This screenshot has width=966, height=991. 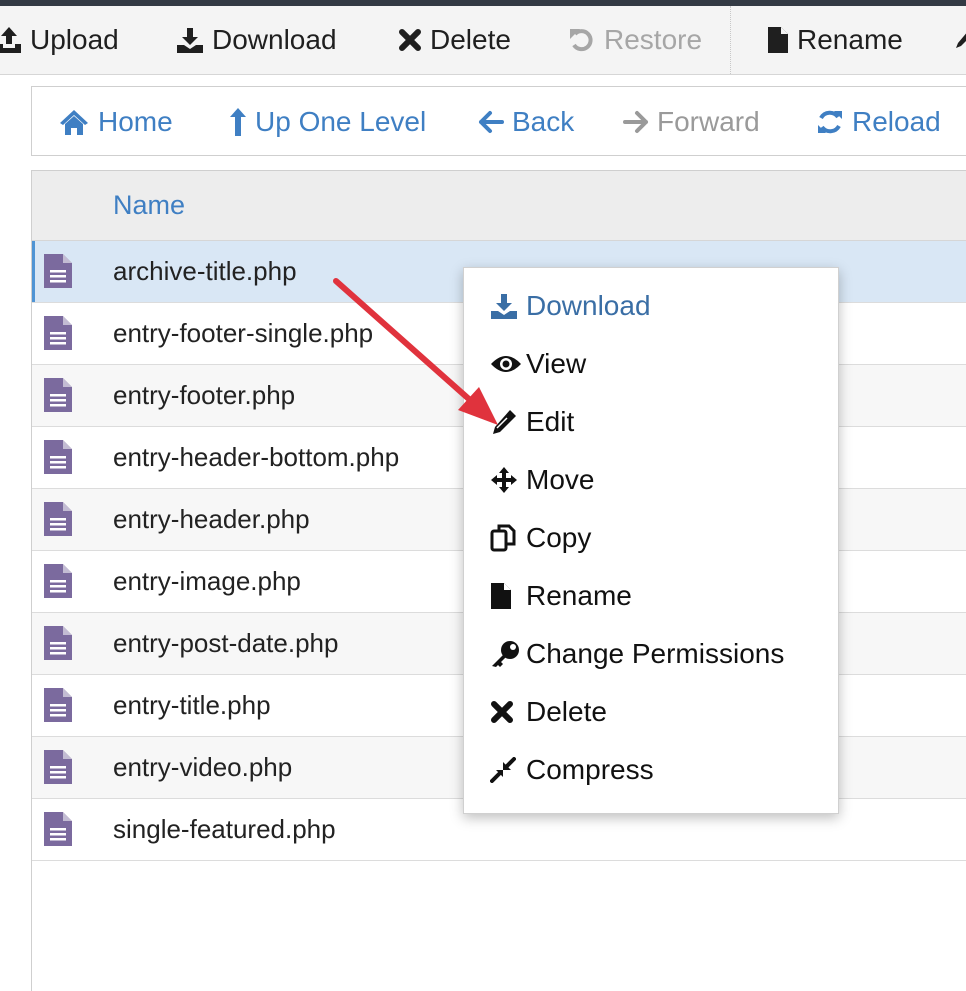 What do you see at coordinates (503, 538) in the screenshot?
I see `copy-icon` at bounding box center [503, 538].